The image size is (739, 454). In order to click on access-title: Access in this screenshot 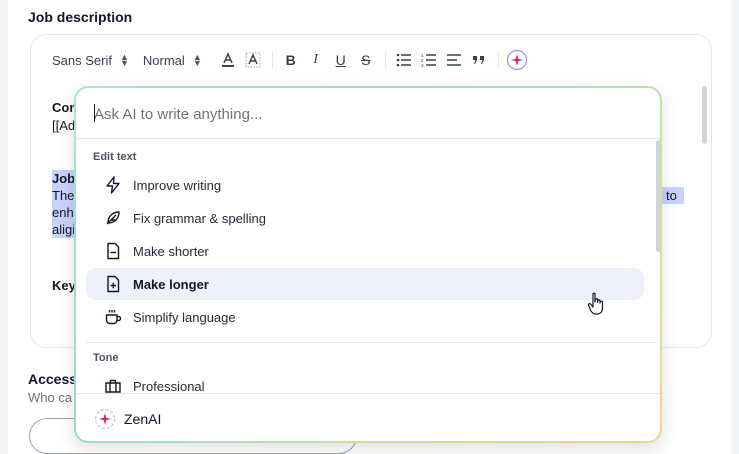, I will do `click(53, 379)`.